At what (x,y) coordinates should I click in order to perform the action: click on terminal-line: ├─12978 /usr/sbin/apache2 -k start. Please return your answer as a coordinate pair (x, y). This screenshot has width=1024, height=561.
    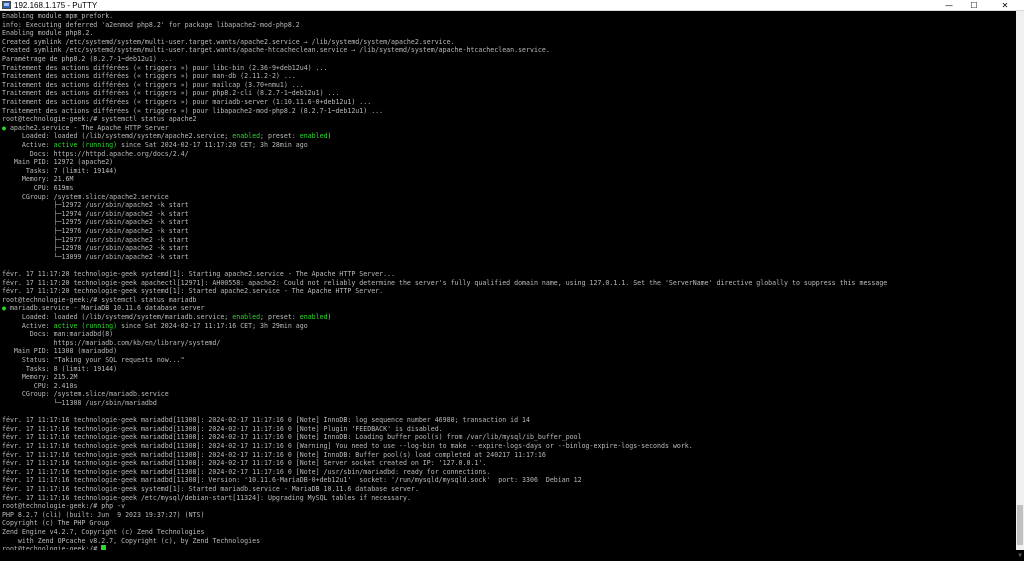
    Looking at the image, I should click on (95, 248).